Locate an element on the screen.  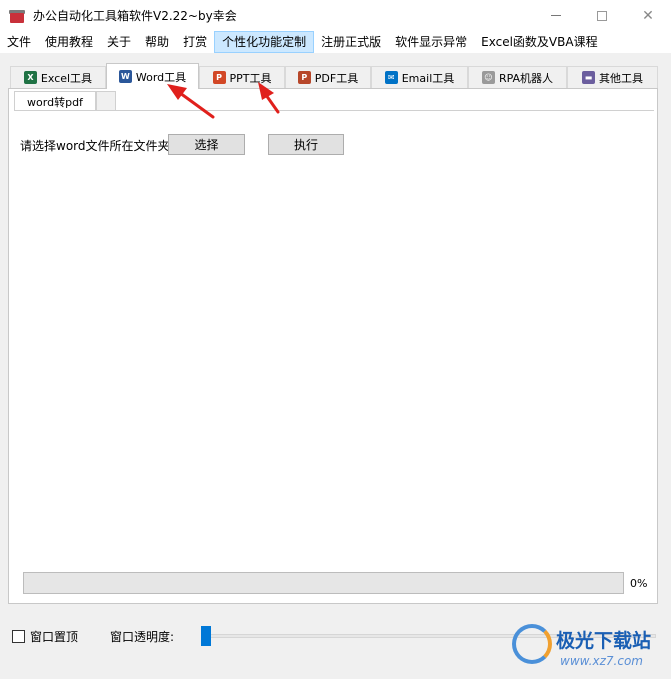
watermark-url: www.xz7.com is located at coordinates (601, 661).